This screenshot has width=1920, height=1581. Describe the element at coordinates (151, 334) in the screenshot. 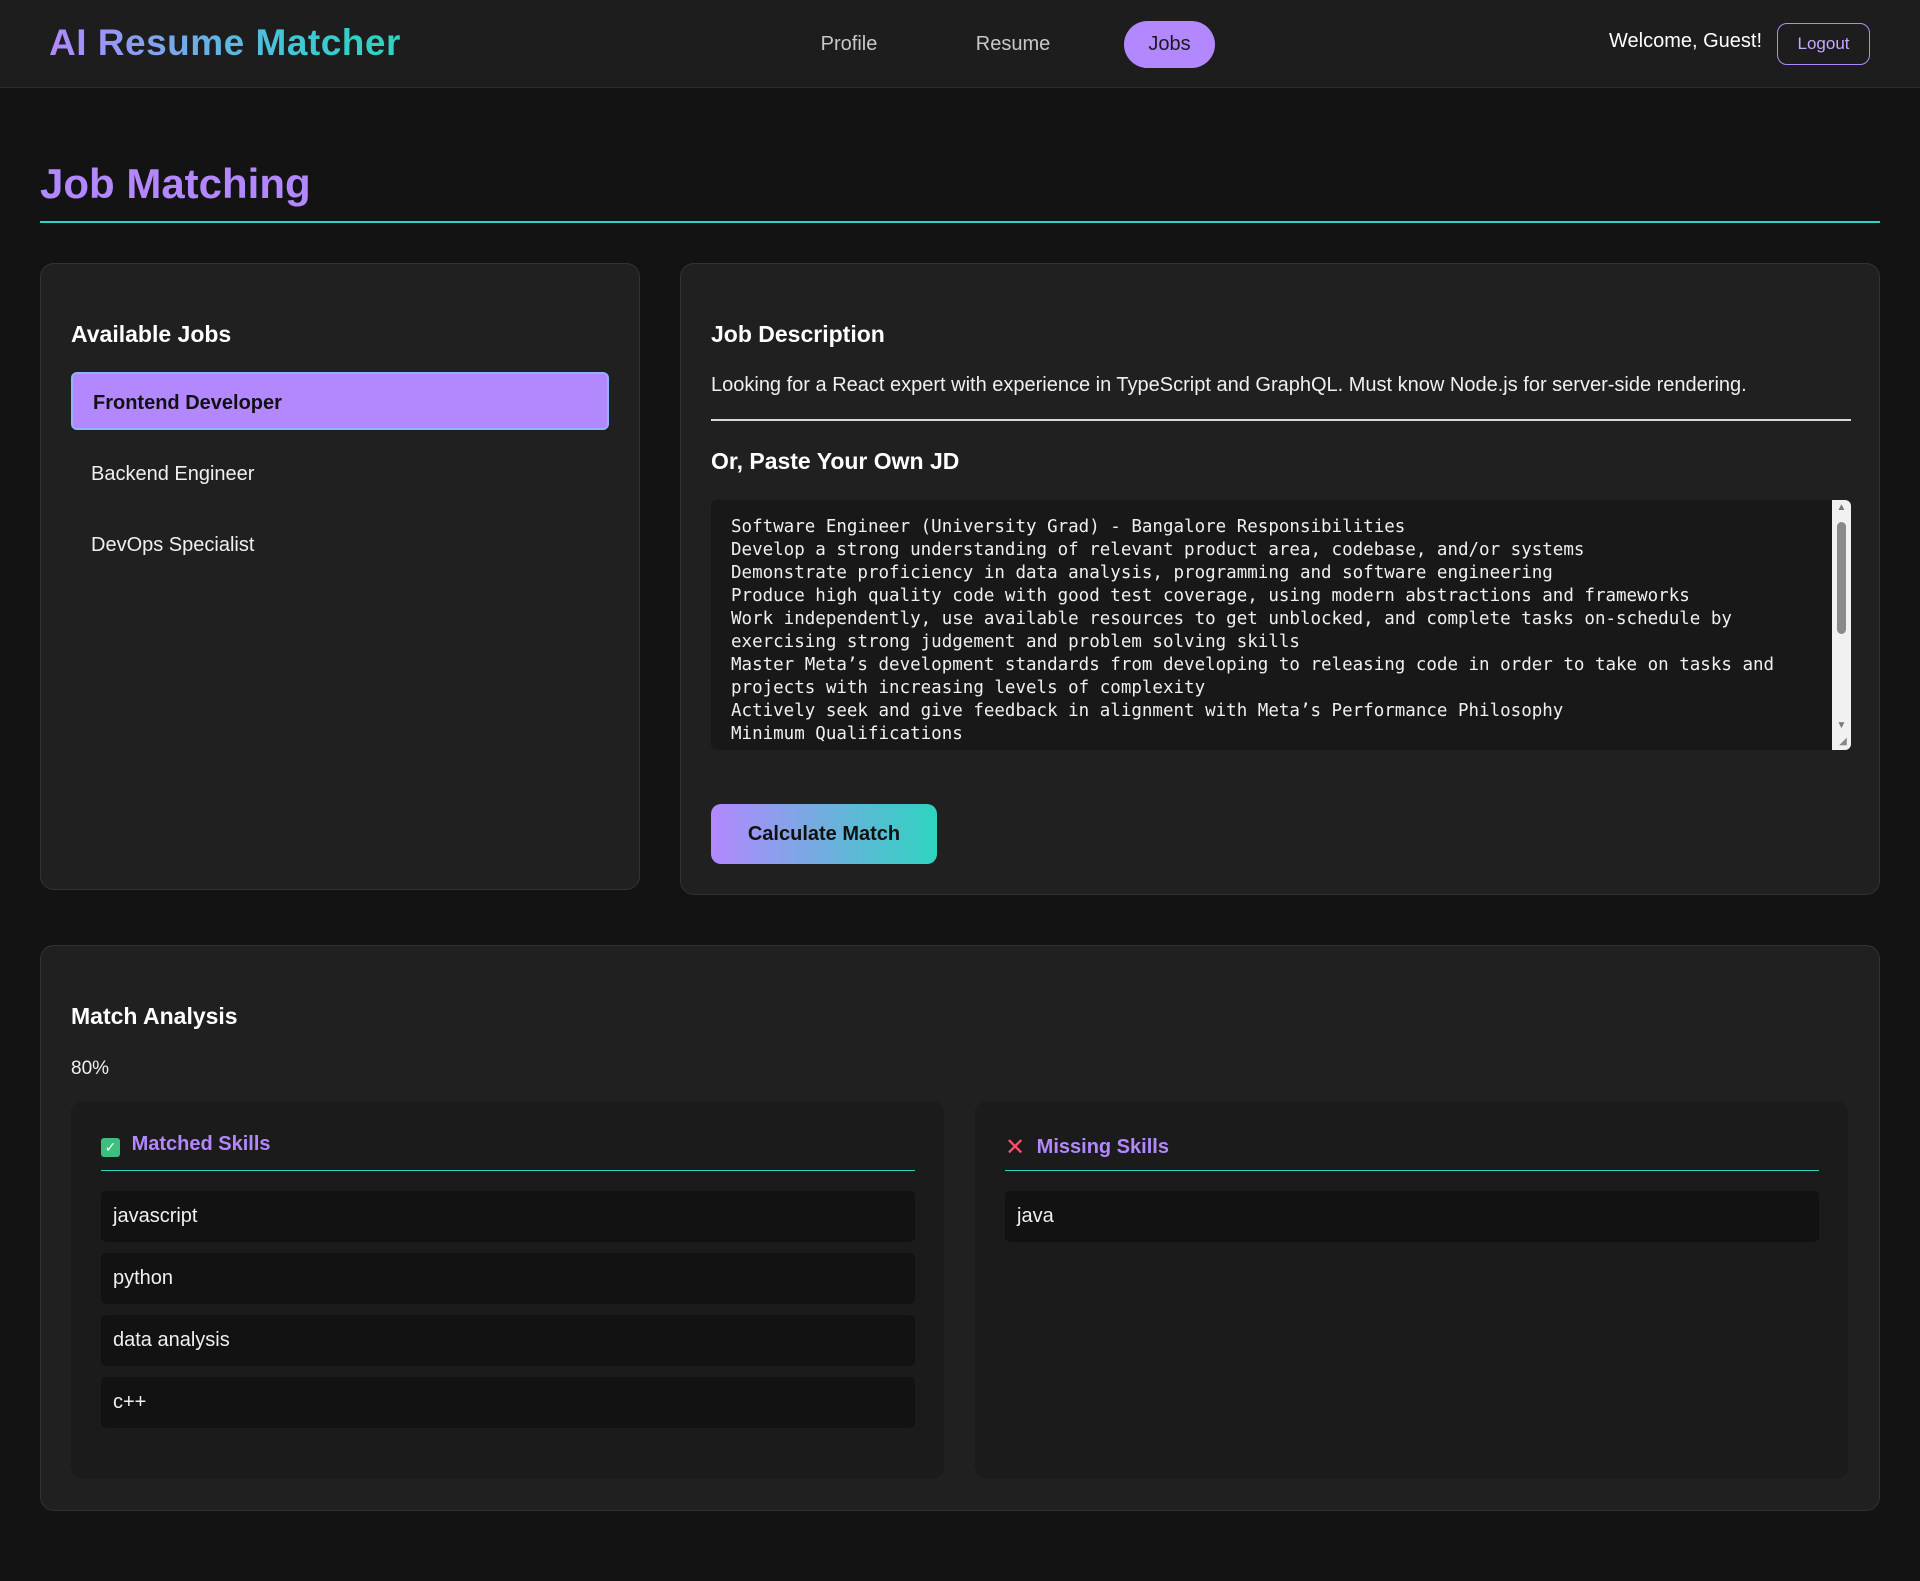

I see `available-jobs-heading: Available Jobs` at that location.